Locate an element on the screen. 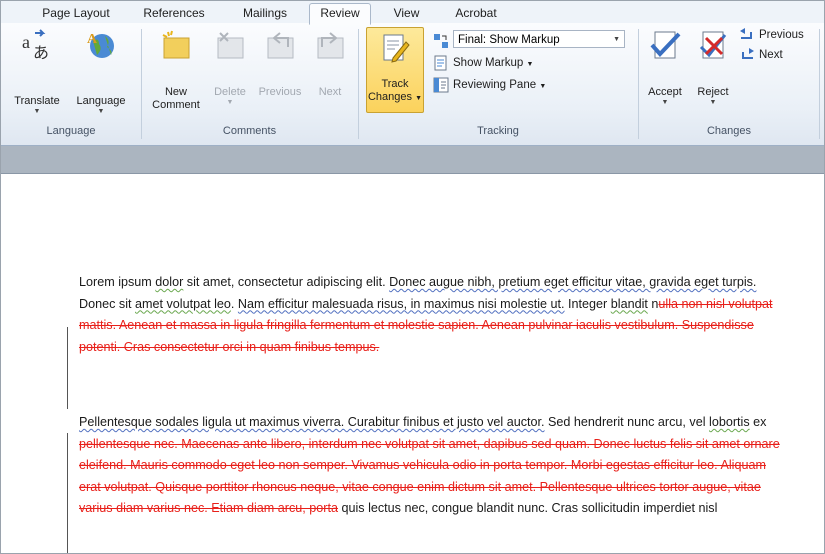 This screenshot has height=554, width=825. text-run: n is located at coordinates (653, 303).